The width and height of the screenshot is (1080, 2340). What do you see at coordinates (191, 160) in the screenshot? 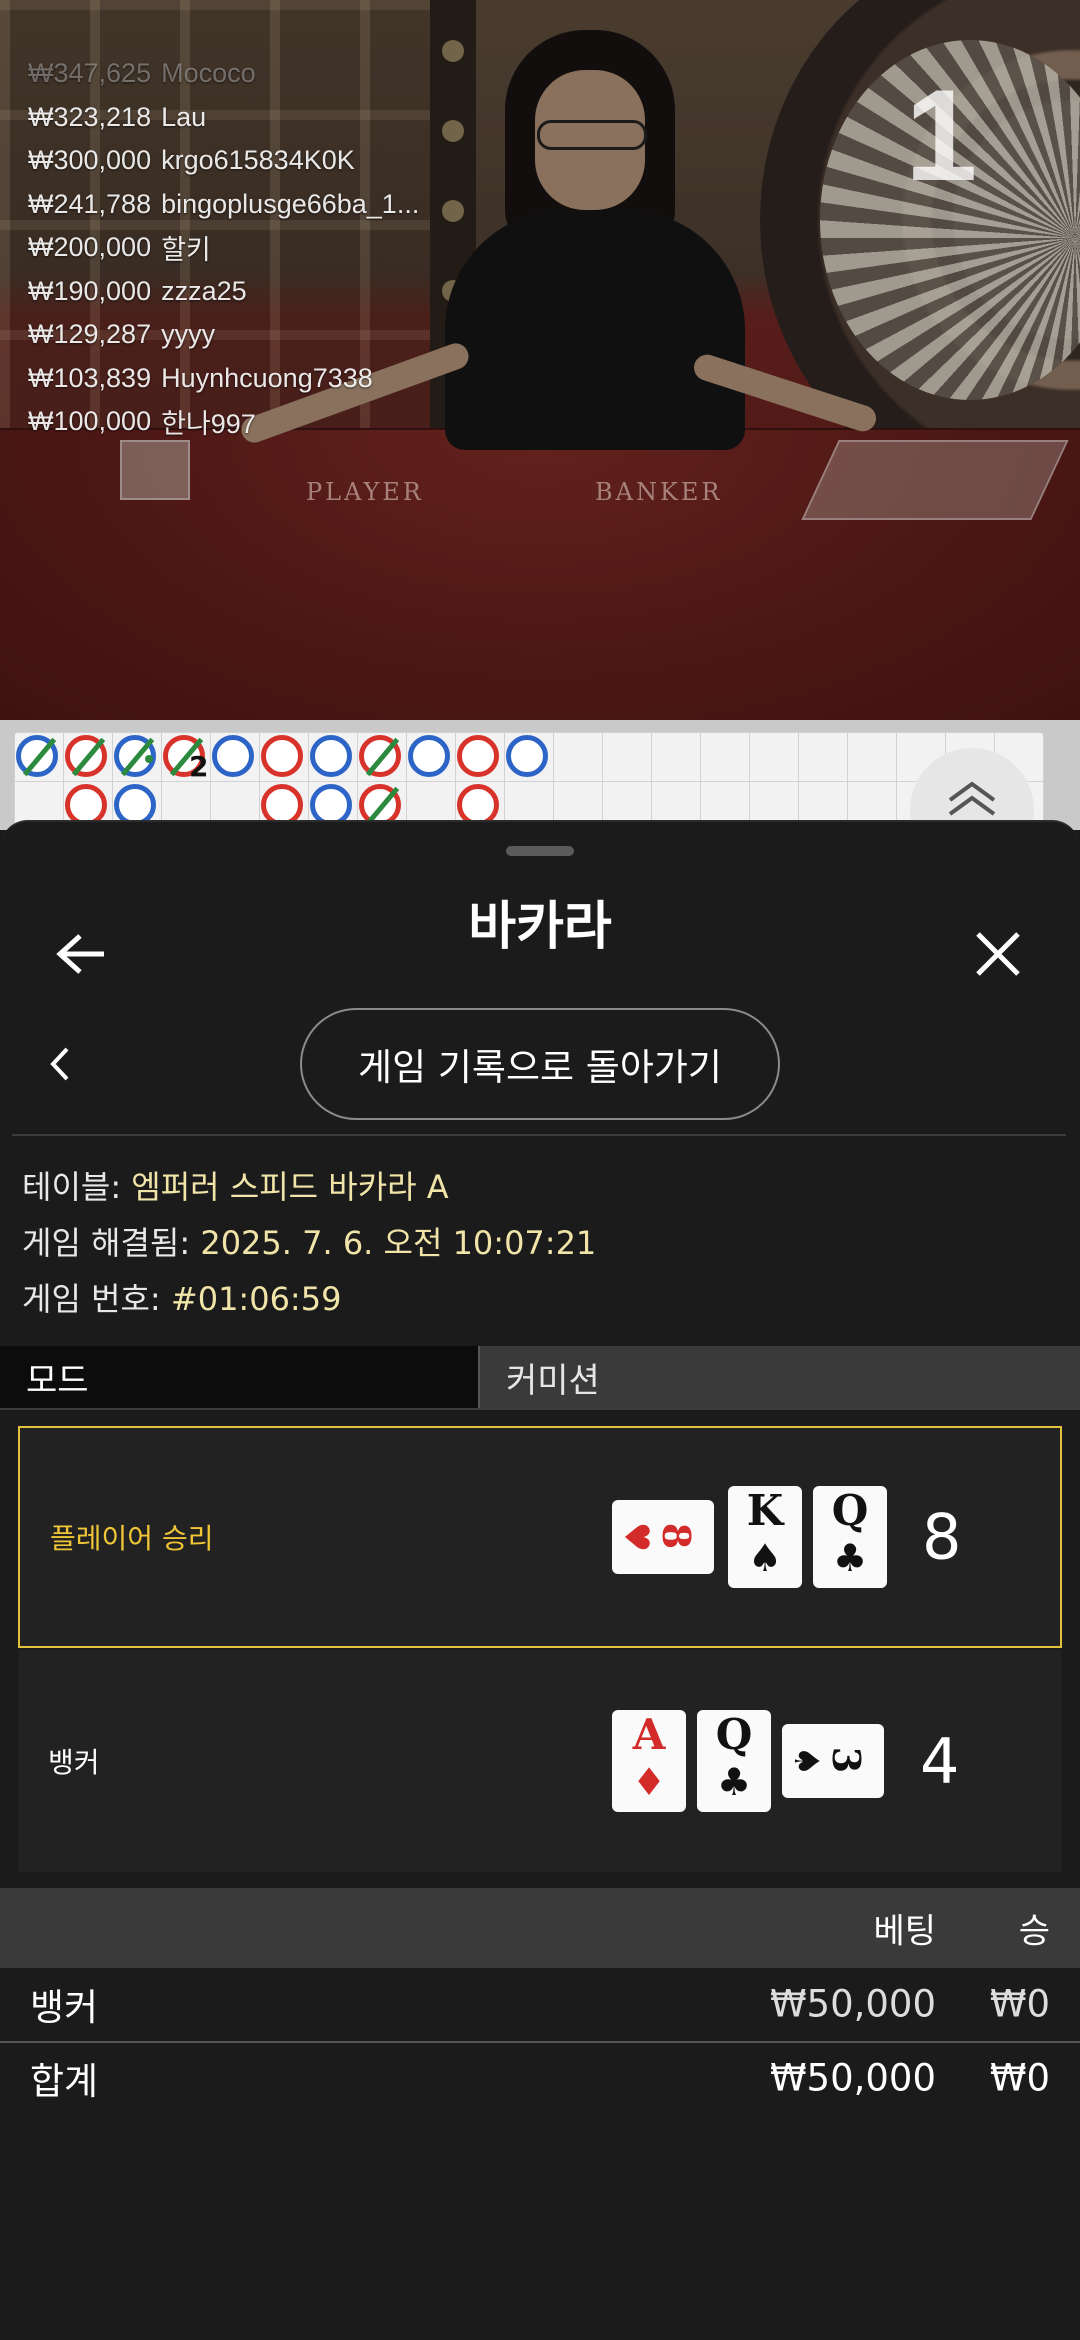
I see `leaderboard-row: ₩300,000 krgo615834K0K` at bounding box center [191, 160].